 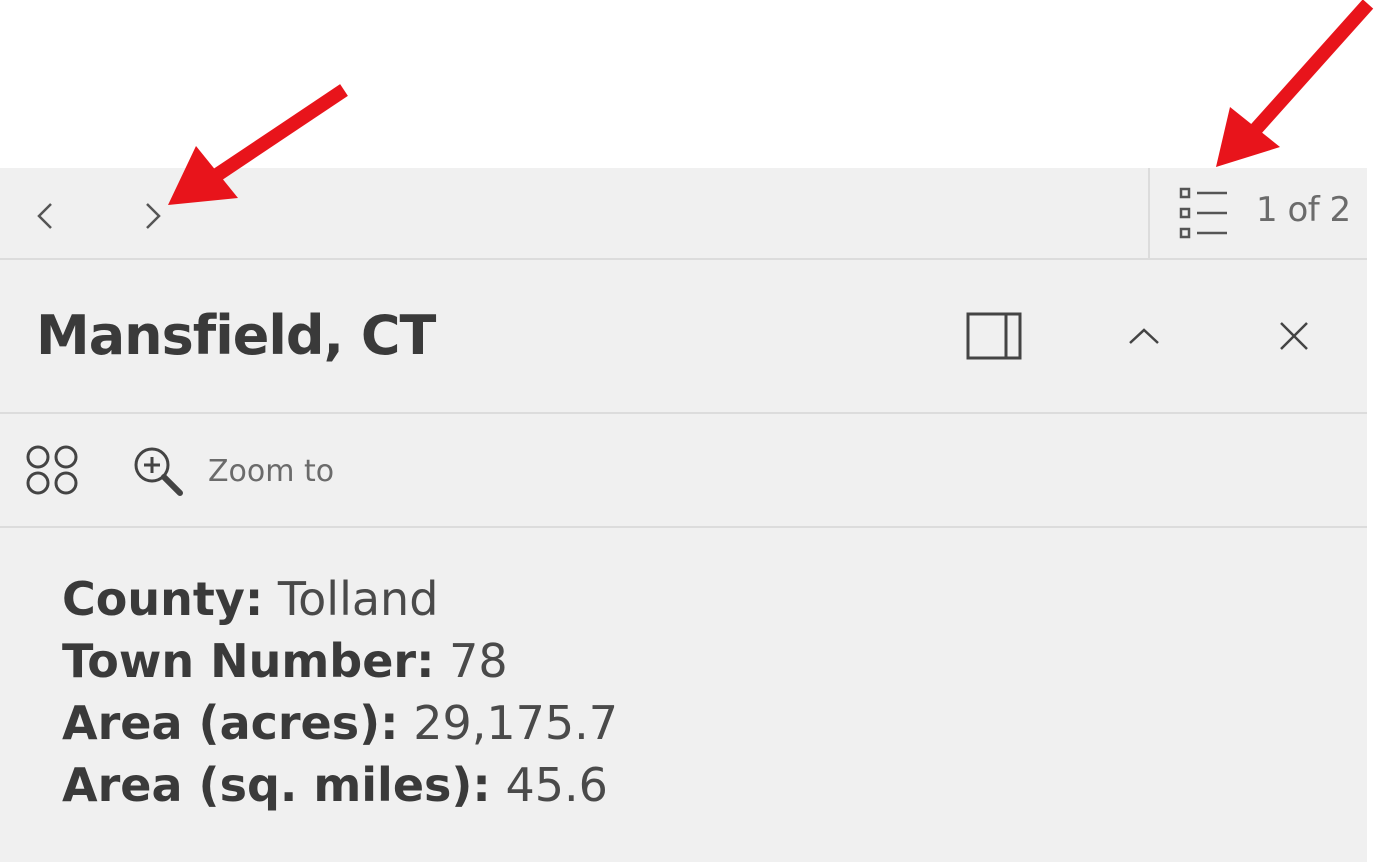 What do you see at coordinates (230, 723) in the screenshot?
I see `attribute-label: Area (acres):` at bounding box center [230, 723].